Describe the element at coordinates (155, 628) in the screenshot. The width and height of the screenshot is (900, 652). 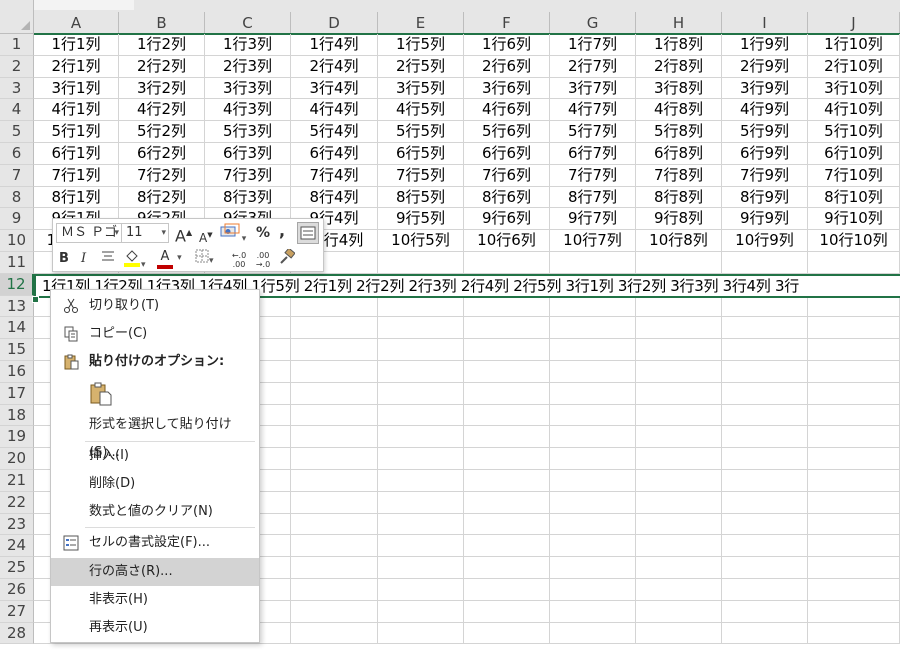
I see `menu-item-unhide: 再表示(U)` at that location.